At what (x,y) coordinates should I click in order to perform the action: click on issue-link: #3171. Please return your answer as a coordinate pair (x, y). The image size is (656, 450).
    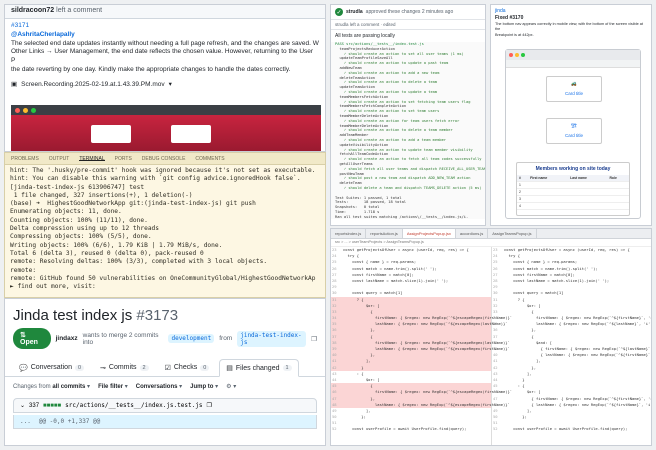
    Looking at the image, I should click on (165, 26).